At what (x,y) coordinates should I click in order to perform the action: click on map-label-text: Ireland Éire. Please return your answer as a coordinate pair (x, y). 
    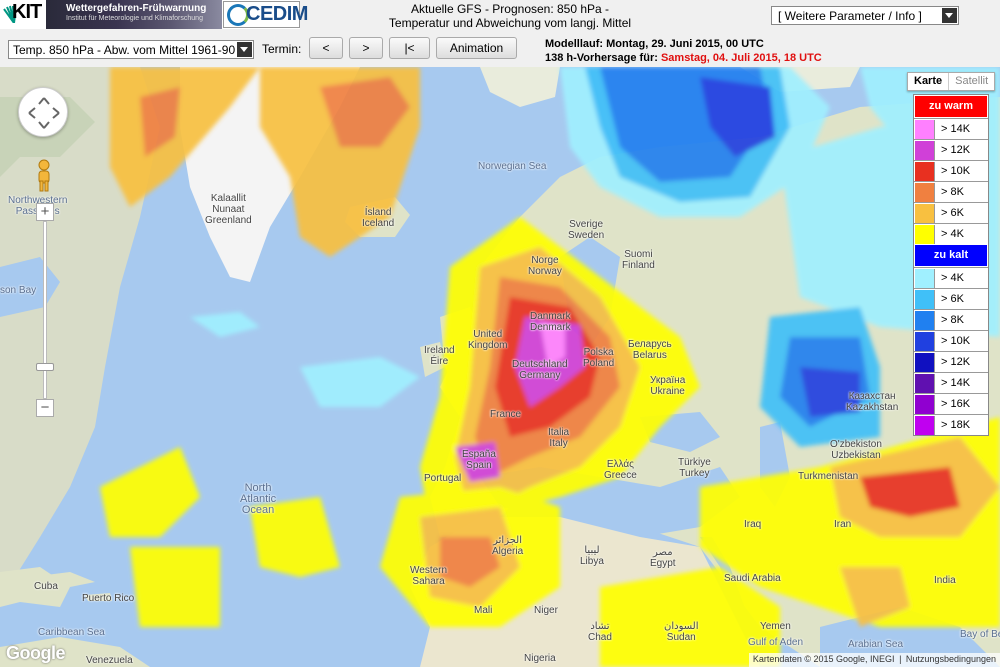
    Looking at the image, I should click on (439, 356).